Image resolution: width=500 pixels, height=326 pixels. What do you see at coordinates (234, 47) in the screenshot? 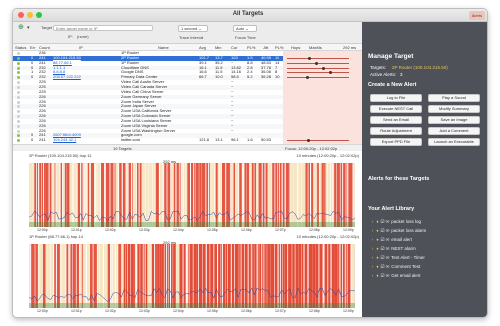
I see `col-cur: Cur` at bounding box center [234, 47].